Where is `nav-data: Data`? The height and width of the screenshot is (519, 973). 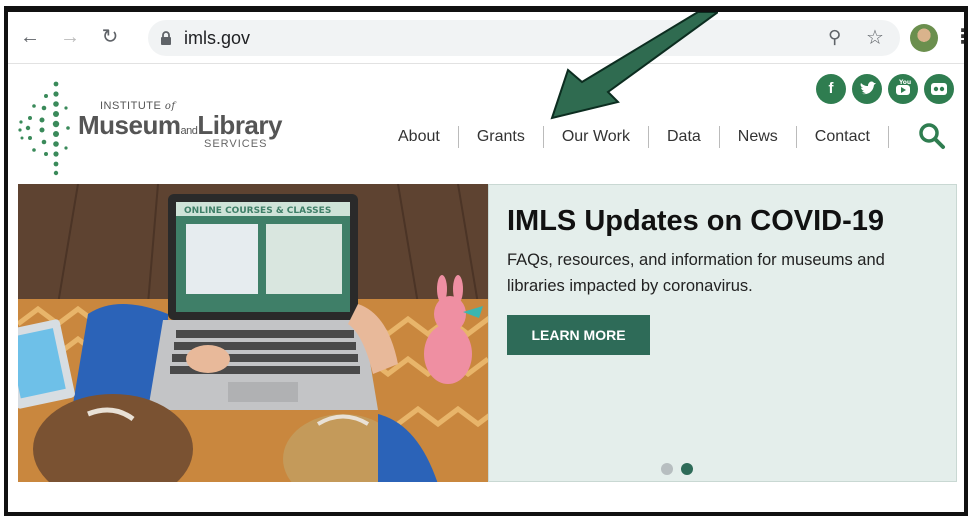
nav-data: Data is located at coordinates (684, 137).